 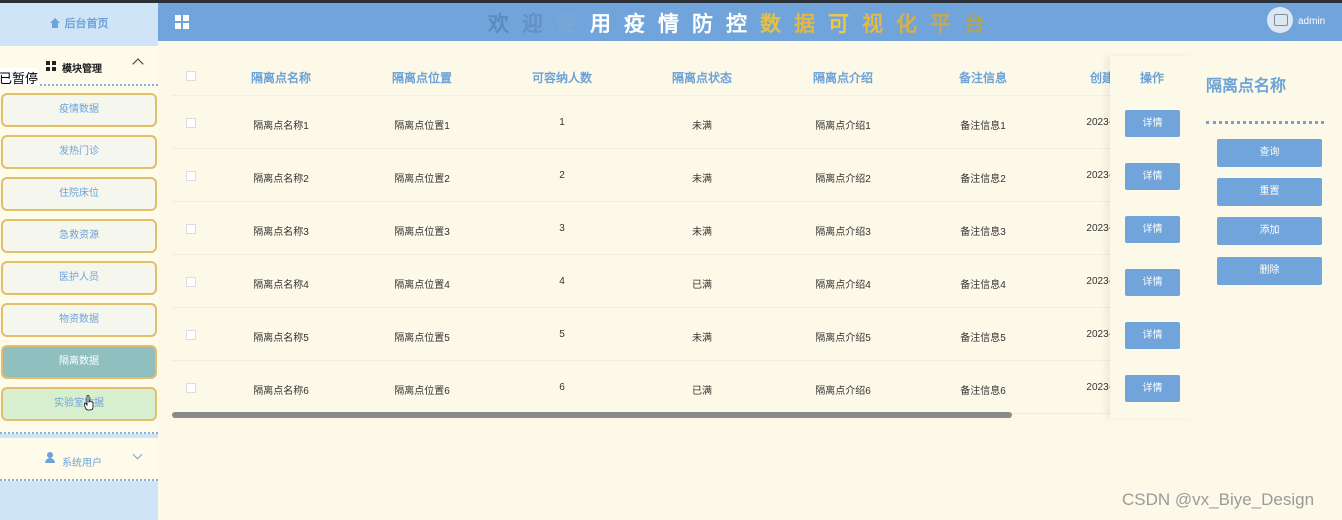 I want to click on table-row: 隔离点名称5 隔离点位置5 5 未满 隔离点介绍5 备注信息5 2023-0, so click(x=641, y=334).